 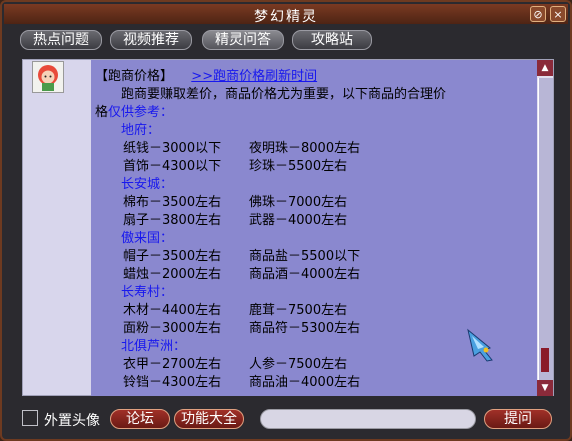 What do you see at coordinates (141, 130) in the screenshot?
I see `region-name: 地府：` at bounding box center [141, 130].